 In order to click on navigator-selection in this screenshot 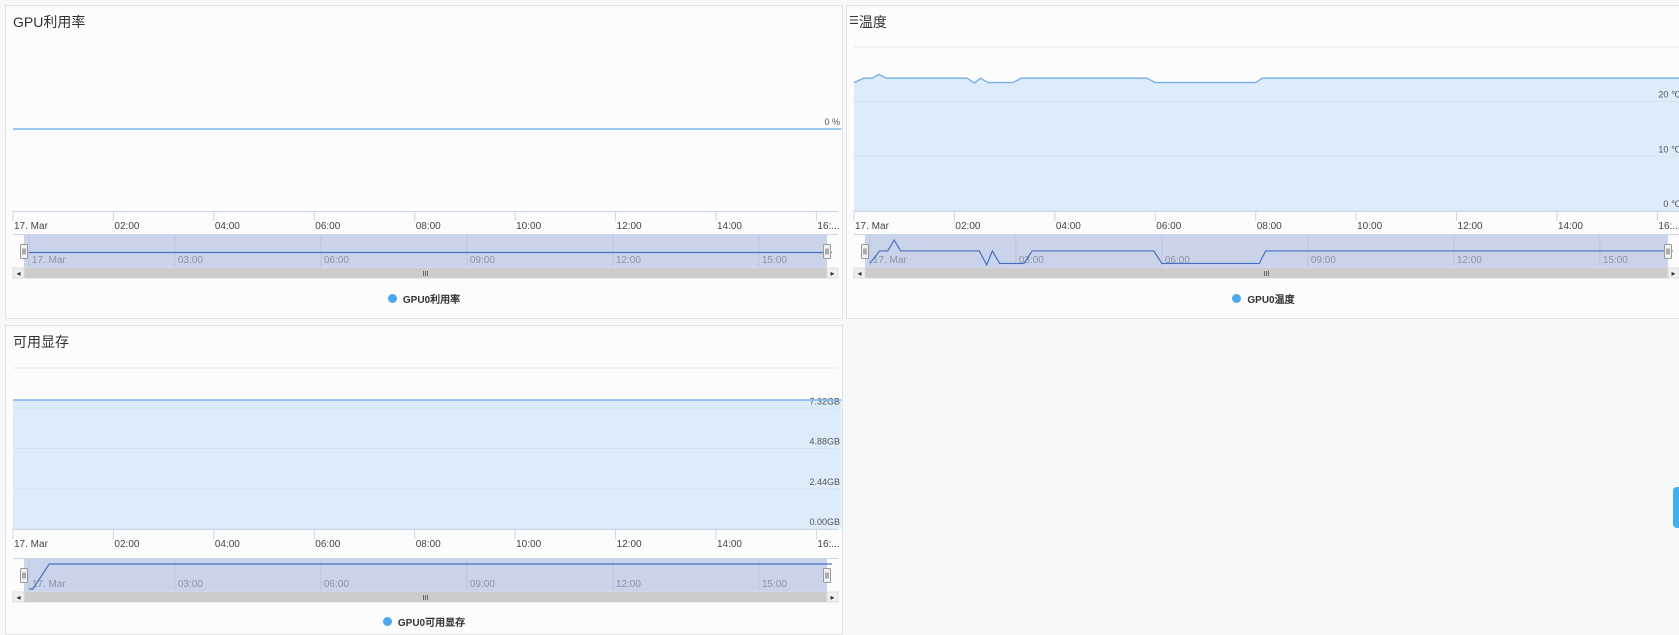, I will do `click(425, 251)`.